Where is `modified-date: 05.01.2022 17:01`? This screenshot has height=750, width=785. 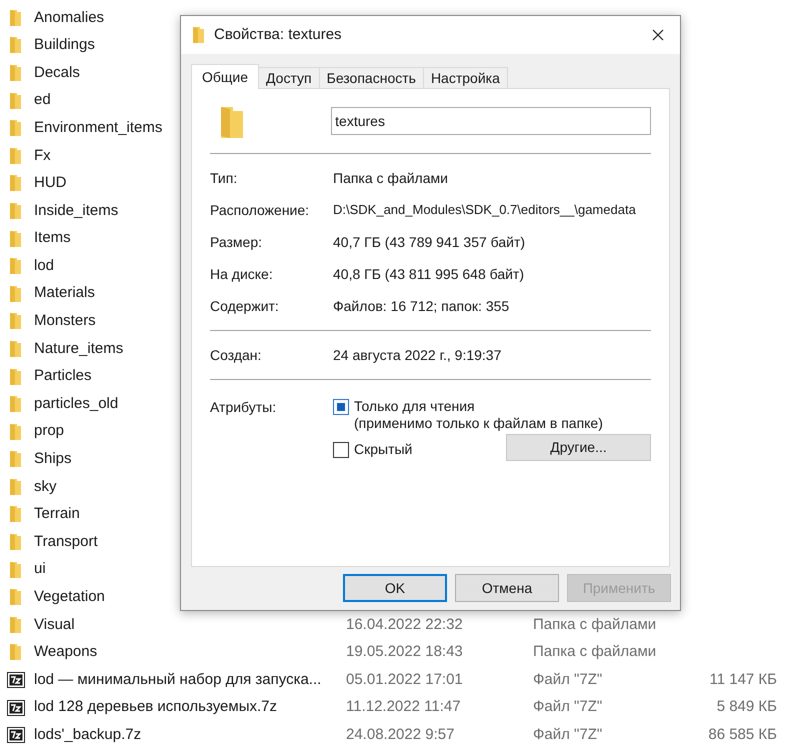
modified-date: 05.01.2022 17:01 is located at coordinates (404, 679).